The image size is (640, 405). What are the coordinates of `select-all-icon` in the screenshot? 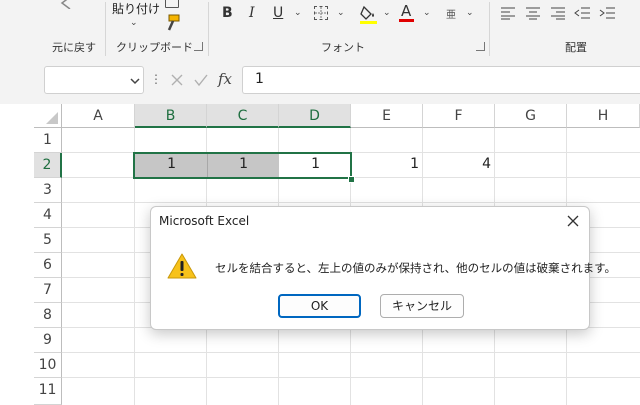 It's located at (52, 118).